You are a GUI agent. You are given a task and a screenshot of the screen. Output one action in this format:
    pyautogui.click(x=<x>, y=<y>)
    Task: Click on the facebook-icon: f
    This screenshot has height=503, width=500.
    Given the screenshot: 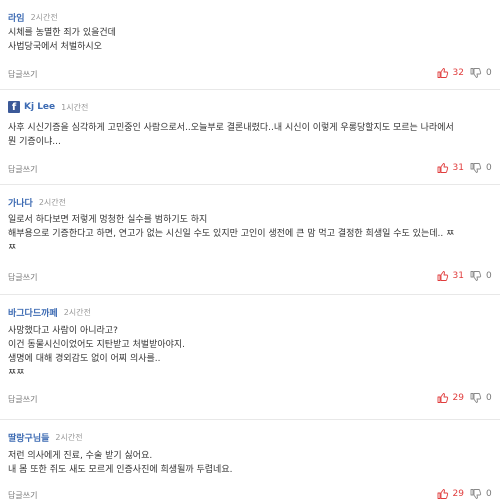 What is the action you would take?
    pyautogui.click(x=14, y=107)
    